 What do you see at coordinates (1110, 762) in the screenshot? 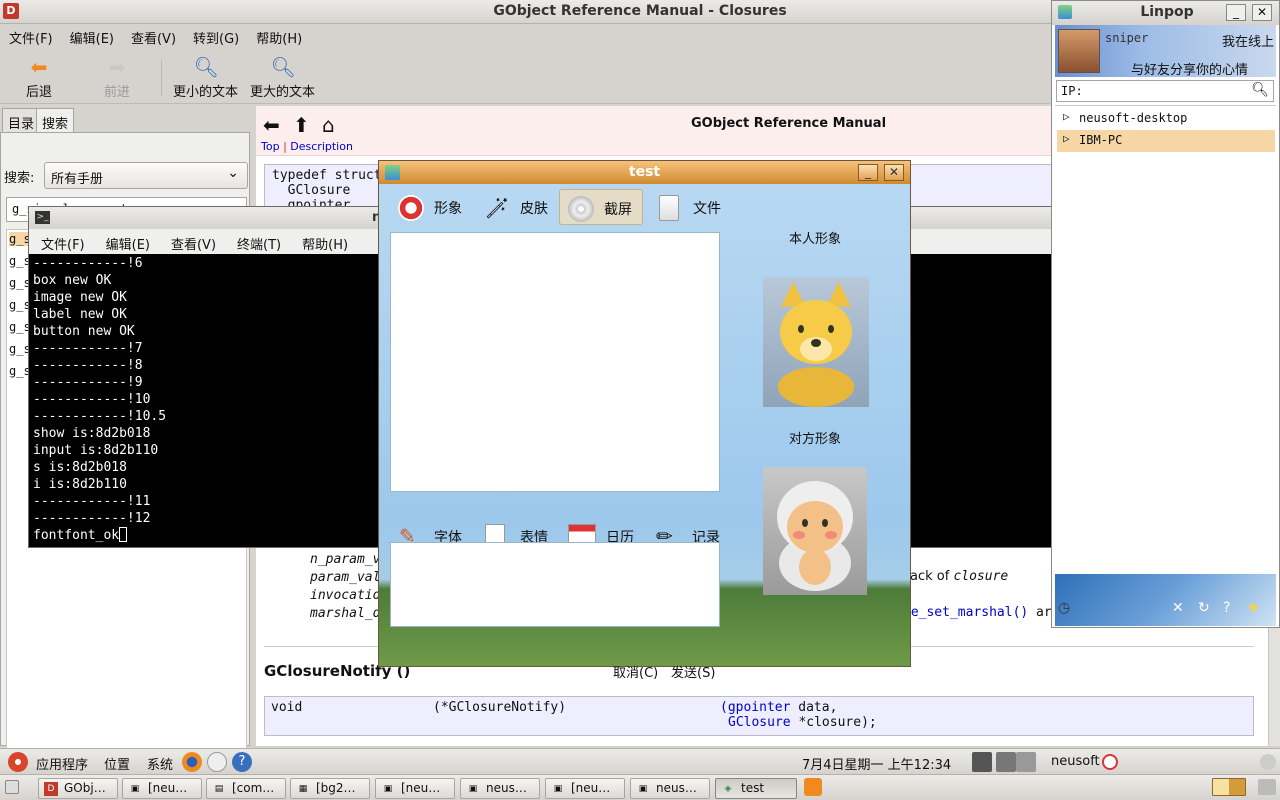
I see `power-icon` at bounding box center [1110, 762].